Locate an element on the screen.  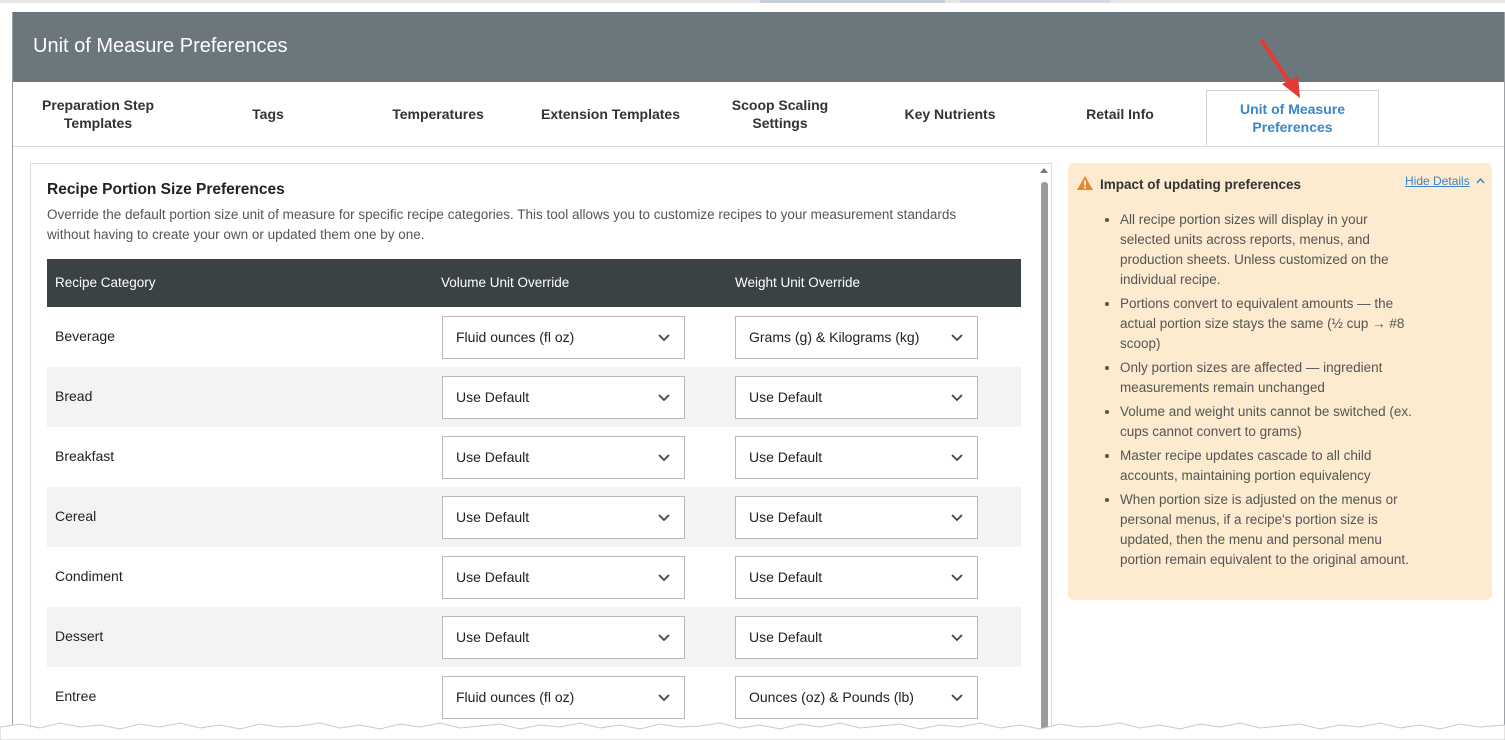
tab-scoop-scaling-settings: Scoop Scaling Settings is located at coordinates (780, 114).